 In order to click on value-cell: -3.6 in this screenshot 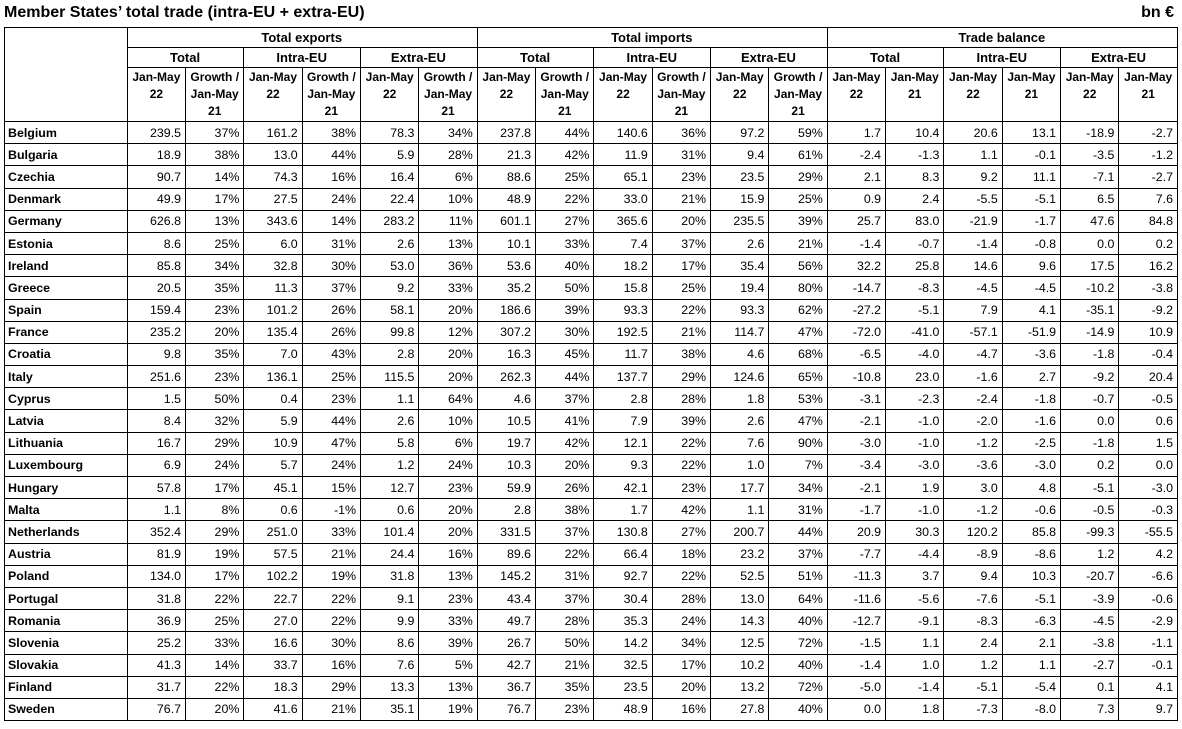, I will do `click(973, 465)`.